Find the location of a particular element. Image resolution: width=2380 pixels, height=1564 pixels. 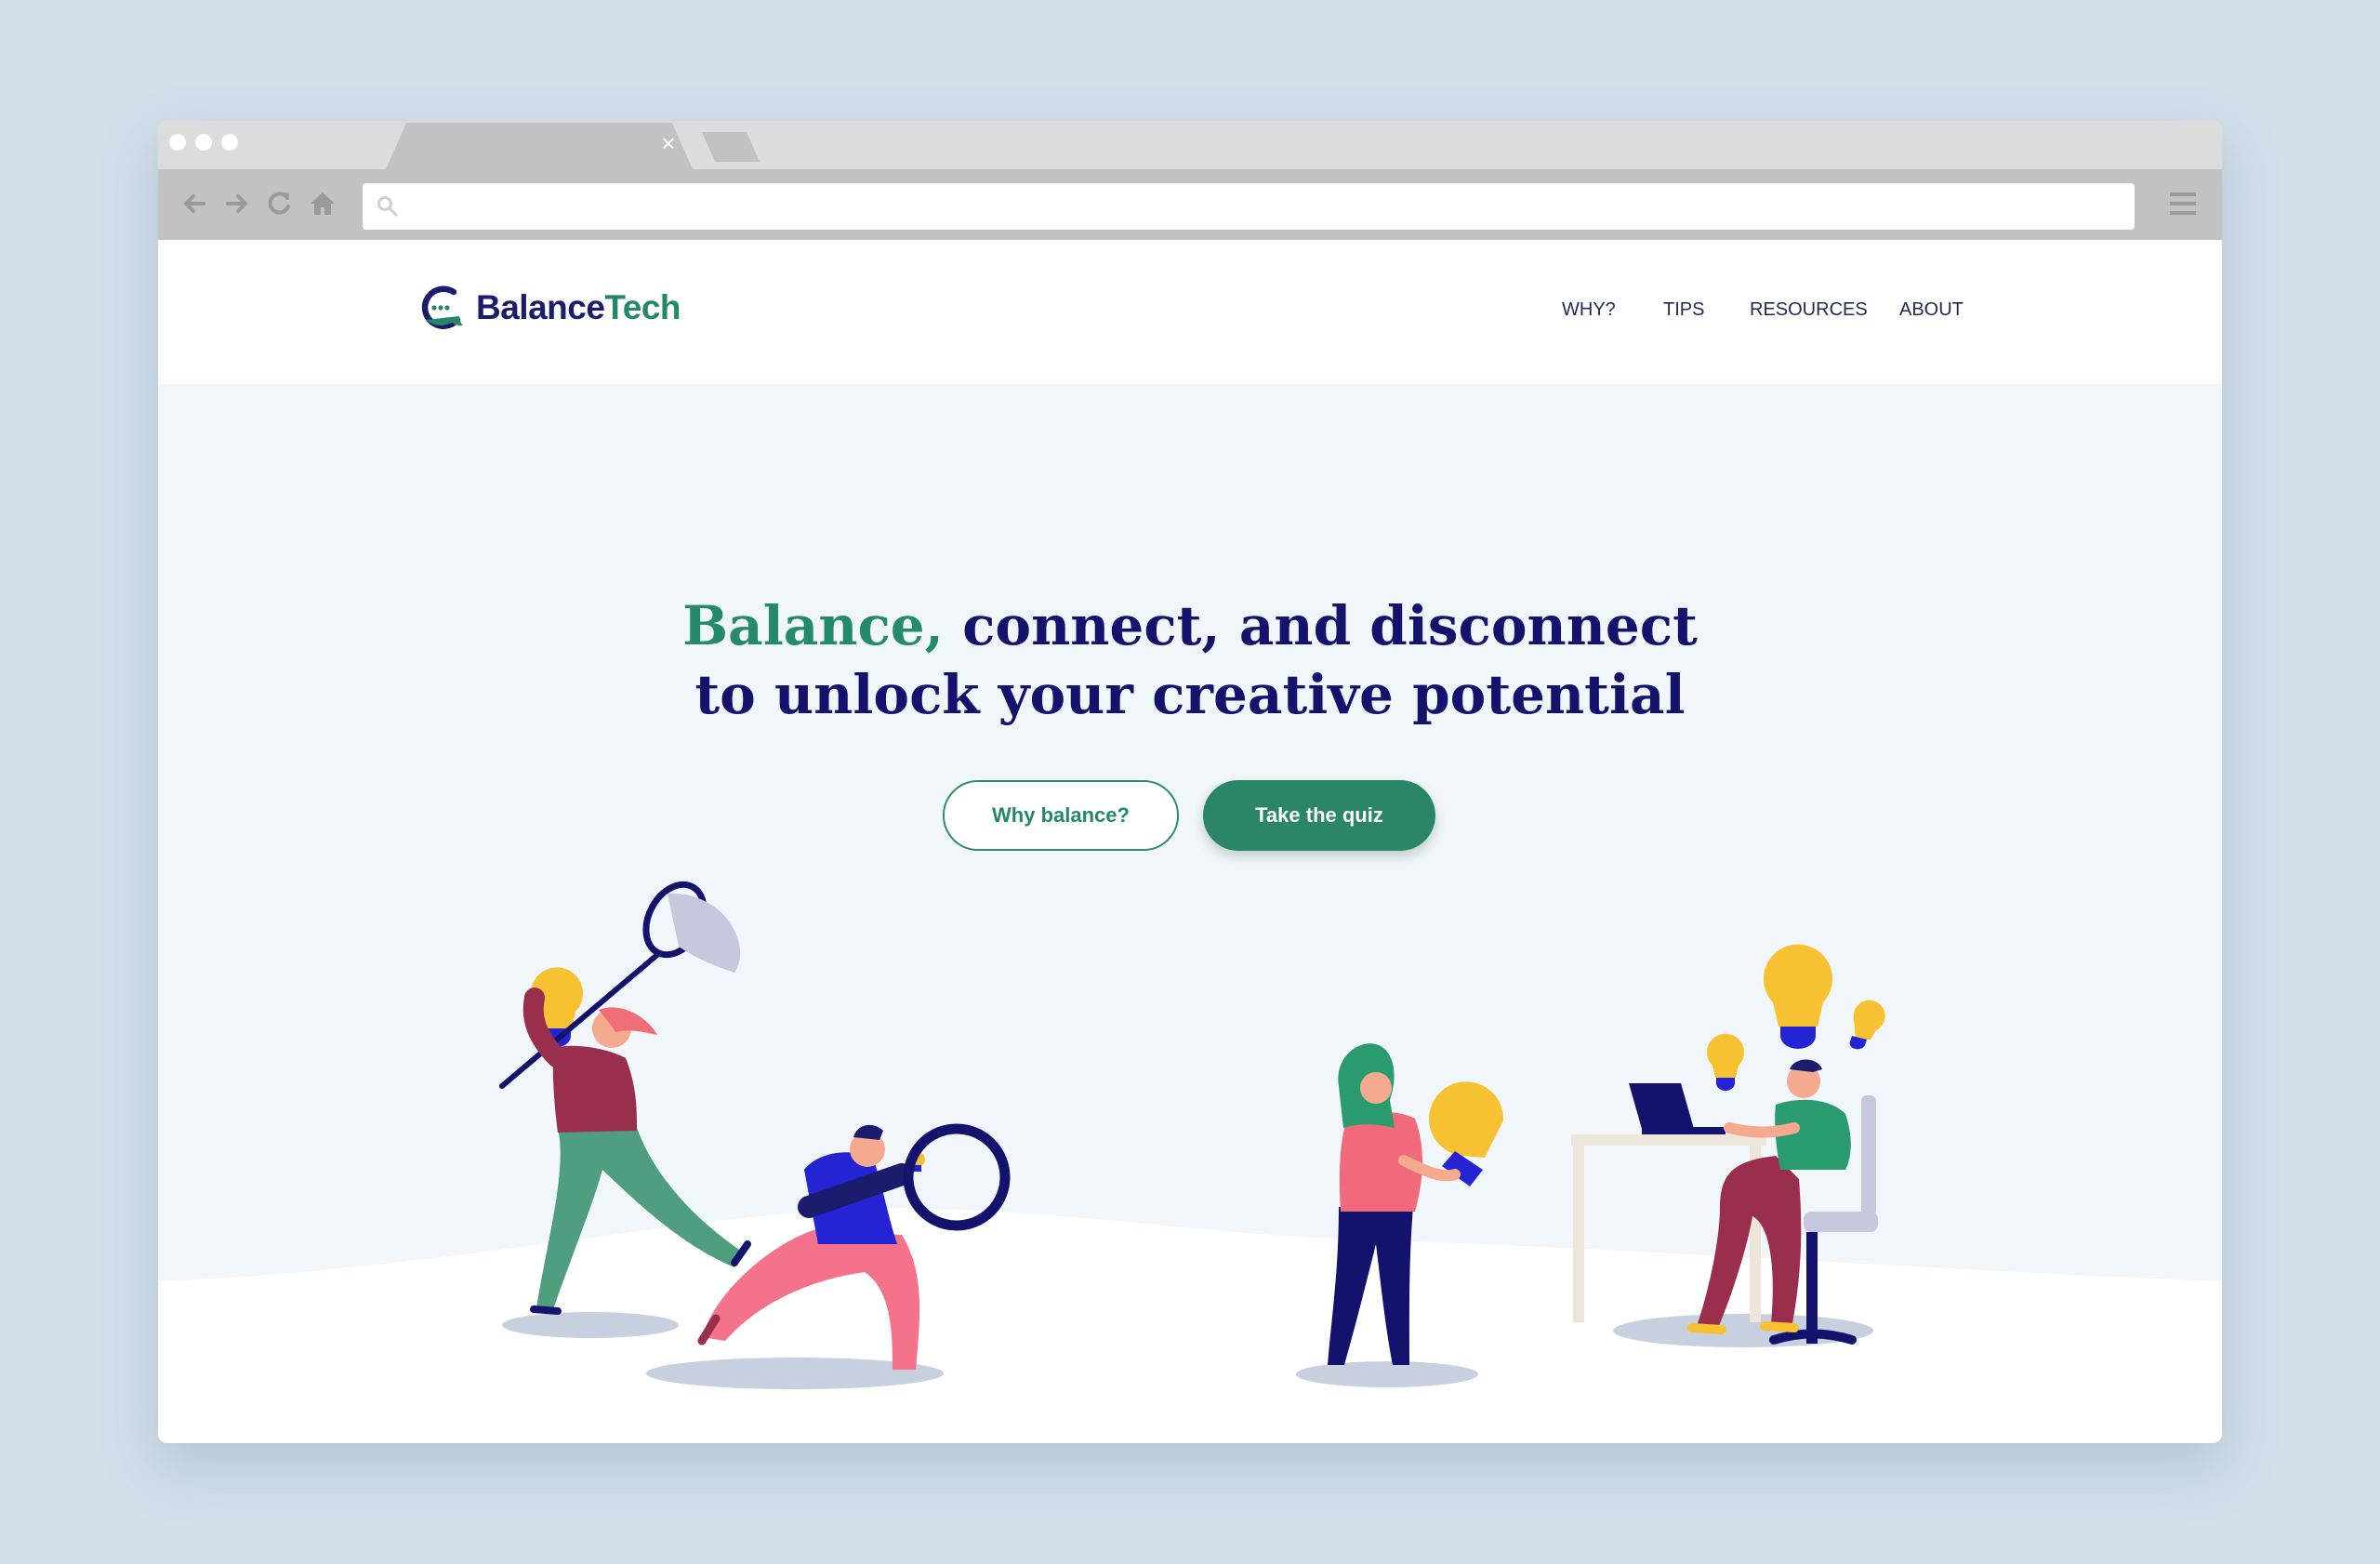

search-icon is located at coordinates (387, 207).